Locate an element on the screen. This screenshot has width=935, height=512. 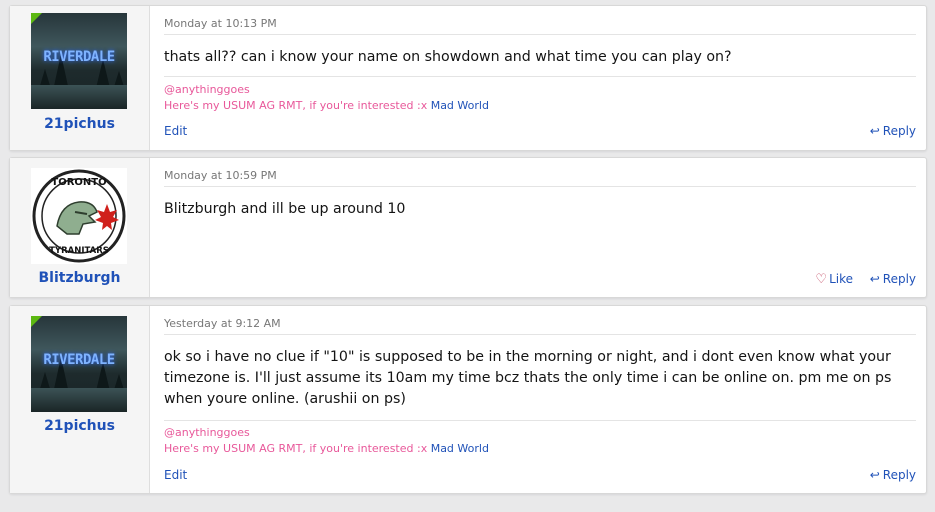
like-icon: ♡ is located at coordinates (821, 279).